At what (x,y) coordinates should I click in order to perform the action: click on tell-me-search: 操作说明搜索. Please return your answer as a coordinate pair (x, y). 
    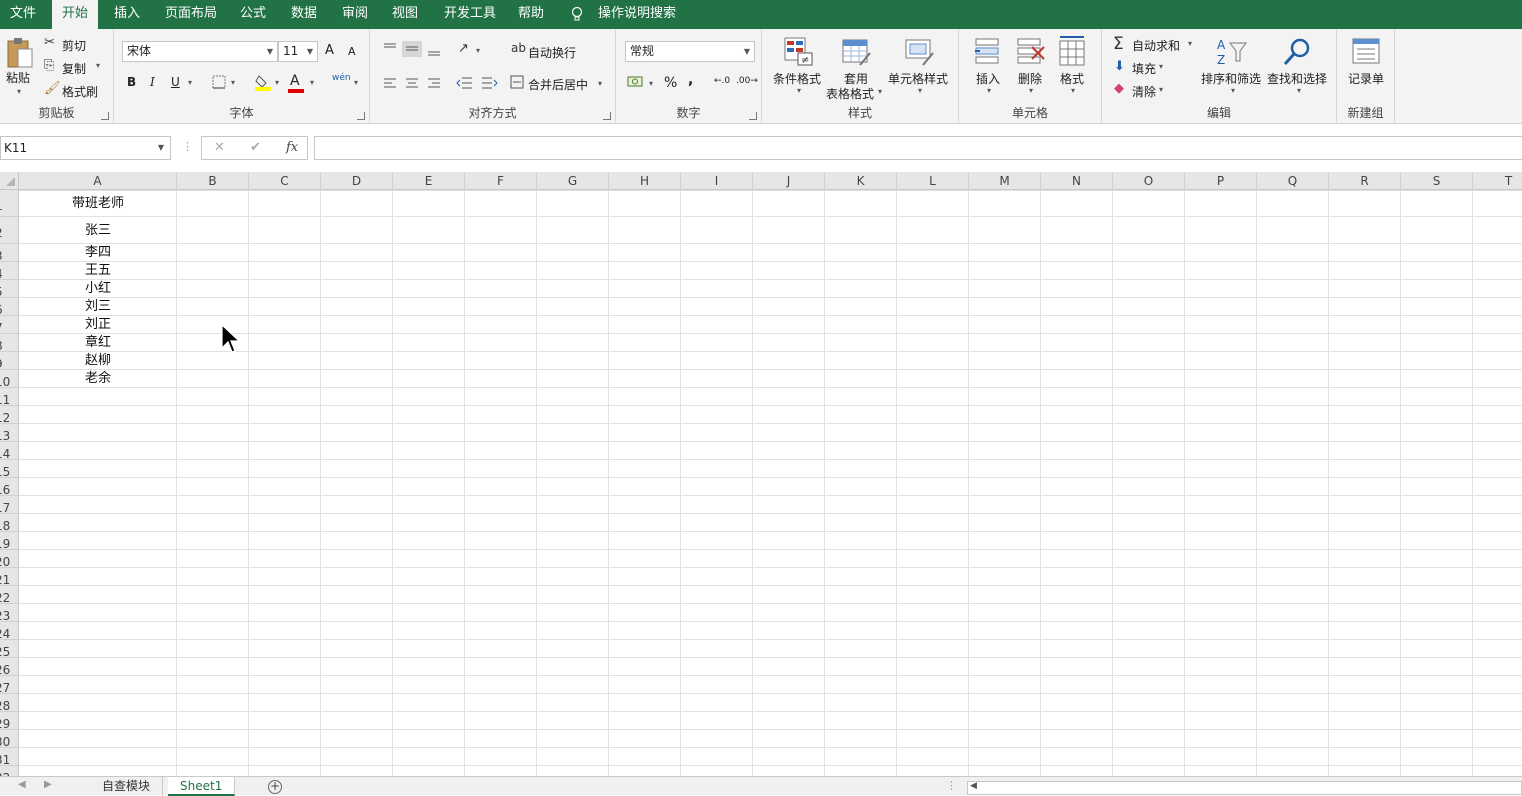
    Looking at the image, I should click on (637, 14).